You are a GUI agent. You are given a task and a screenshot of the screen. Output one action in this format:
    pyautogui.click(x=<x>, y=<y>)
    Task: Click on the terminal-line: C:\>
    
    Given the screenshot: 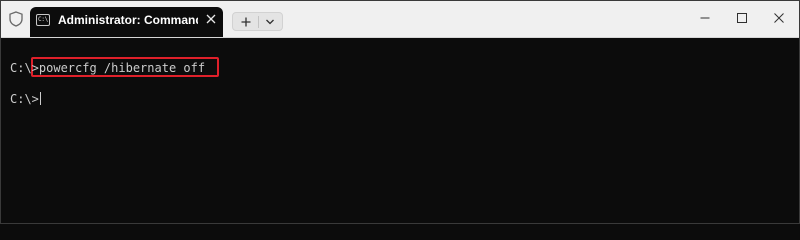 What is the action you would take?
    pyautogui.click(x=25, y=99)
    